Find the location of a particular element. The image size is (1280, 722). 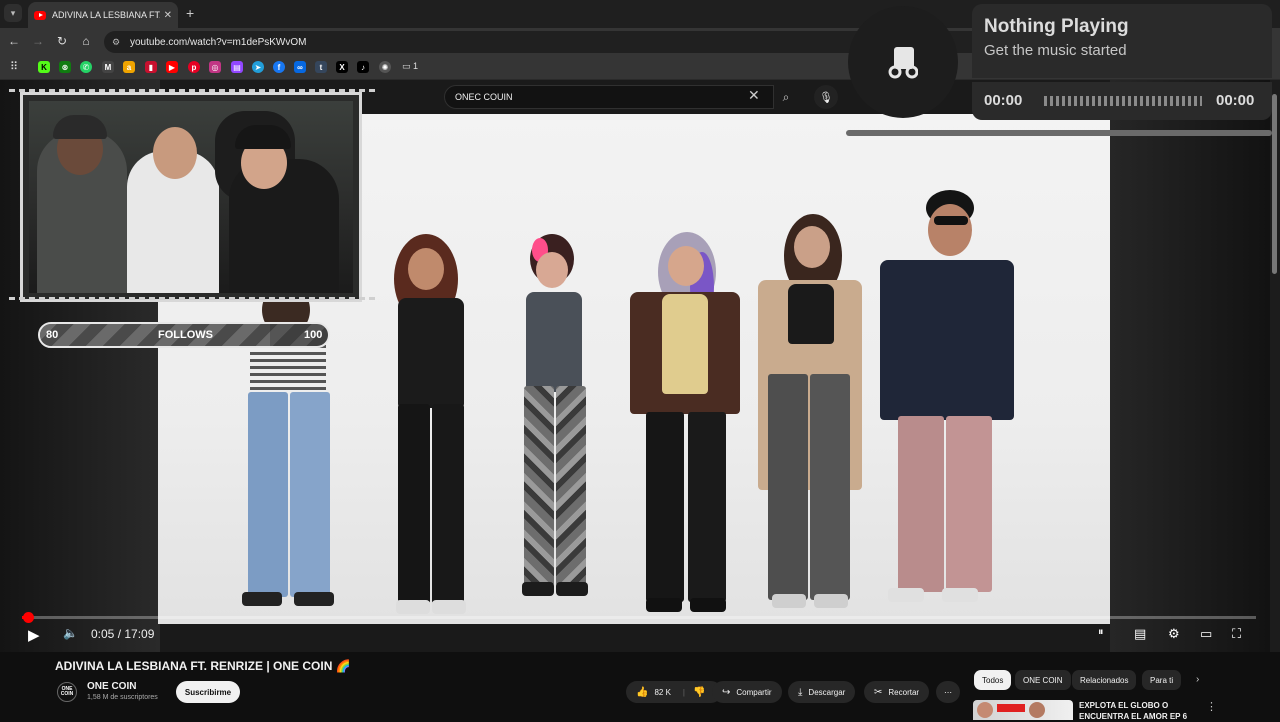

chevron-right-icon: › is located at coordinates (1197, 679).